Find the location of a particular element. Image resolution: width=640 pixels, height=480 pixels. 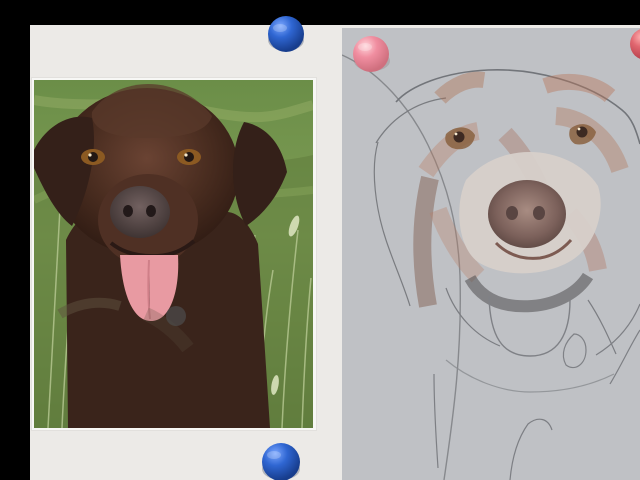

blue-magnet-bottom-icon is located at coordinates (281, 461).